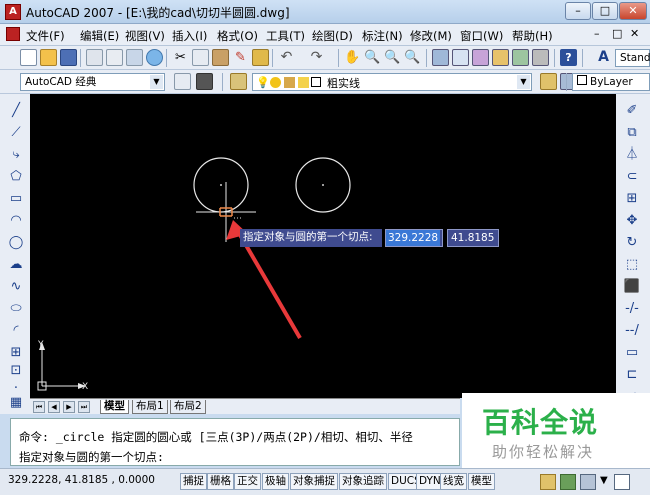 The width and height of the screenshot is (650, 495). Describe the element at coordinates (154, 57) in the screenshot. I see `3d-dwf-icon` at that location.